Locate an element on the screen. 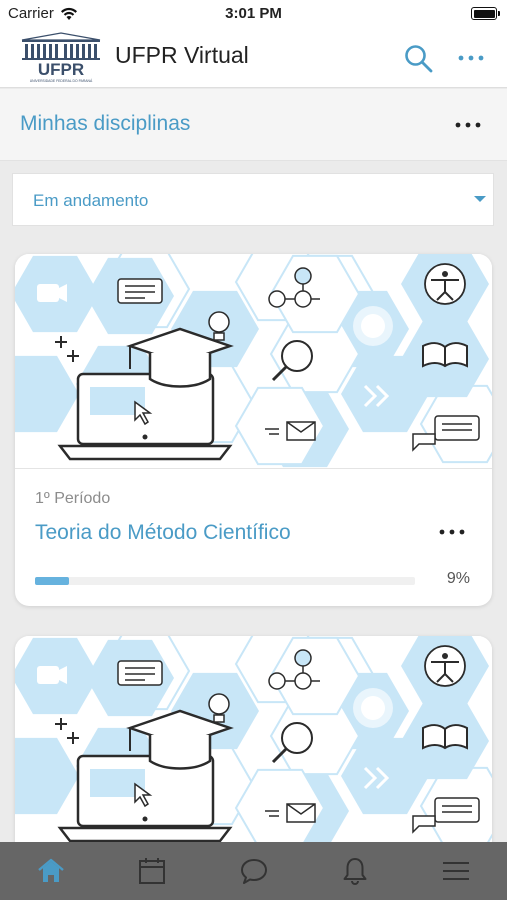 The height and width of the screenshot is (900, 507). tab-bar is located at coordinates (253, 871).